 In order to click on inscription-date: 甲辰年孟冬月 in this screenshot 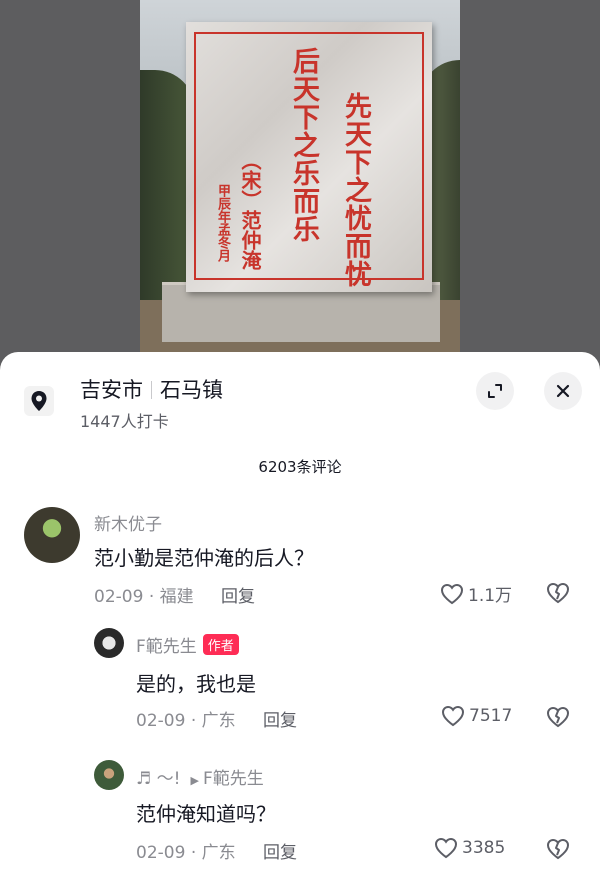, I will do `click(222, 223)`.